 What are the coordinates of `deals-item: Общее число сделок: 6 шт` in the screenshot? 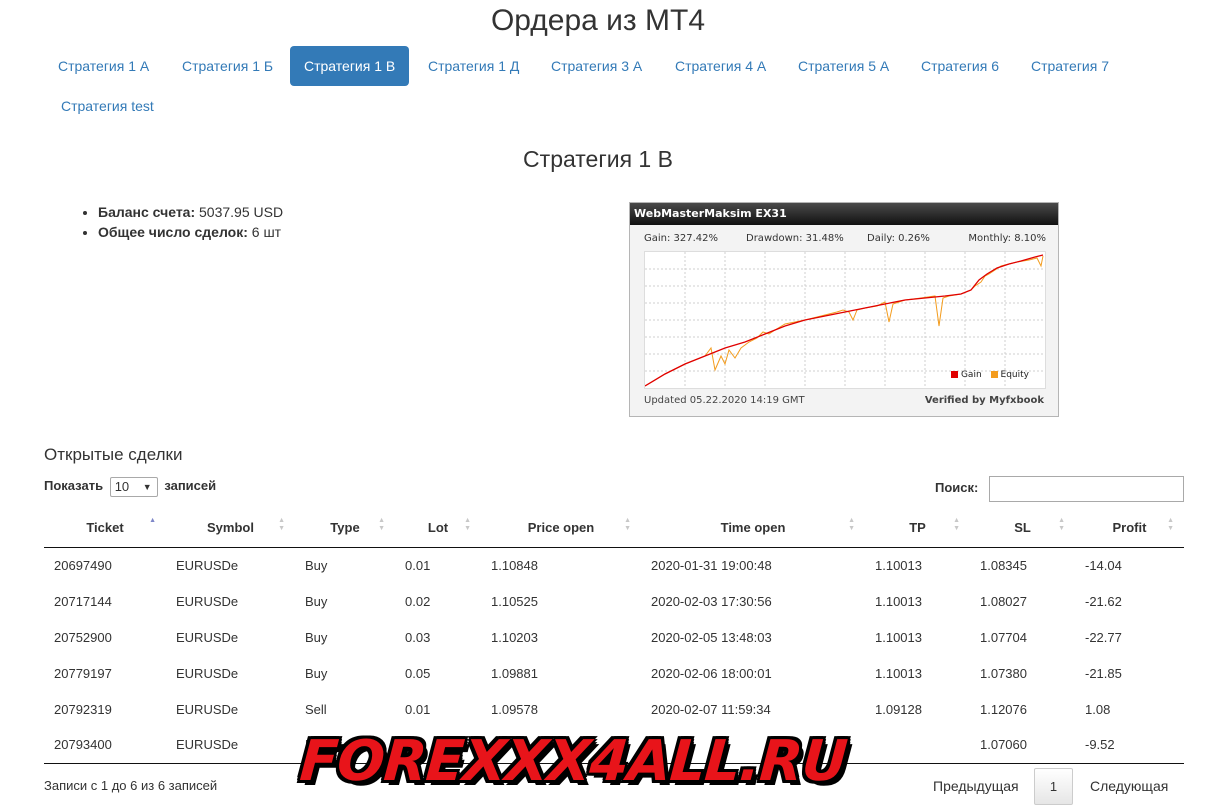 It's located at (190, 232).